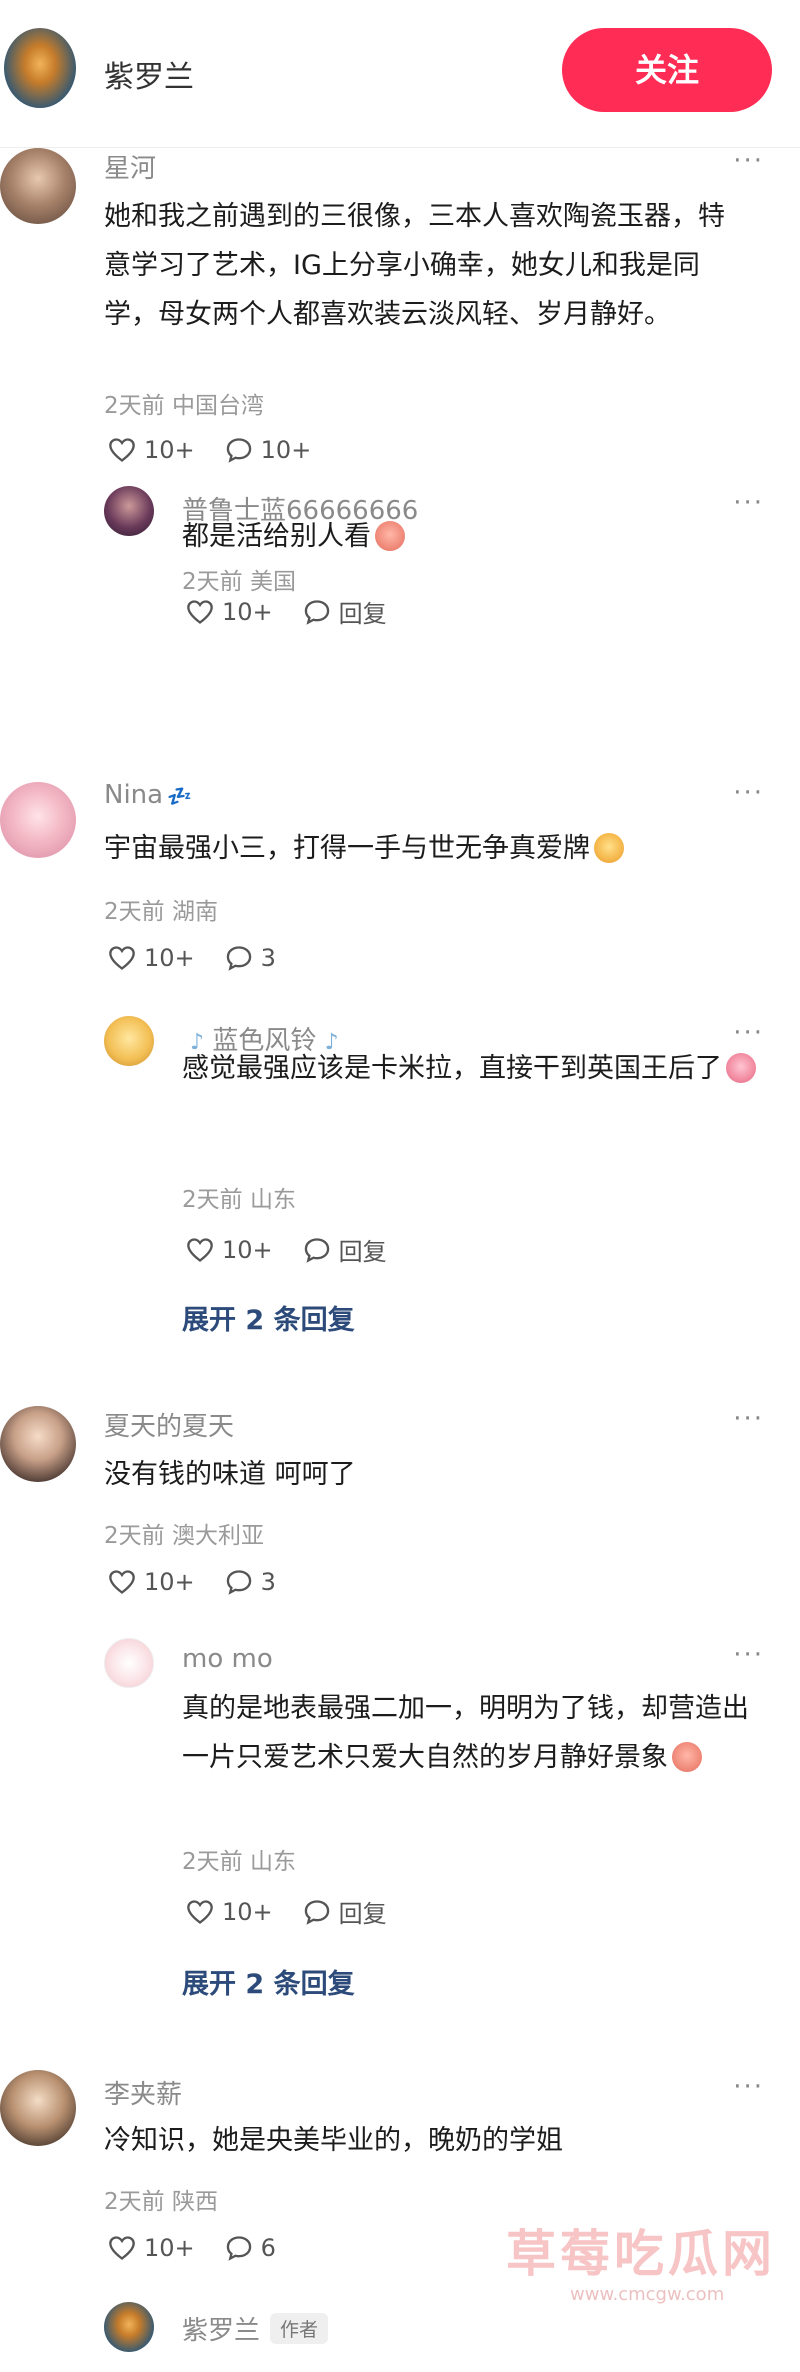 Image resolution: width=800 pixels, height=2372 pixels. What do you see at coordinates (149, 74) in the screenshot?
I see `profile-name: 紫罗兰` at bounding box center [149, 74].